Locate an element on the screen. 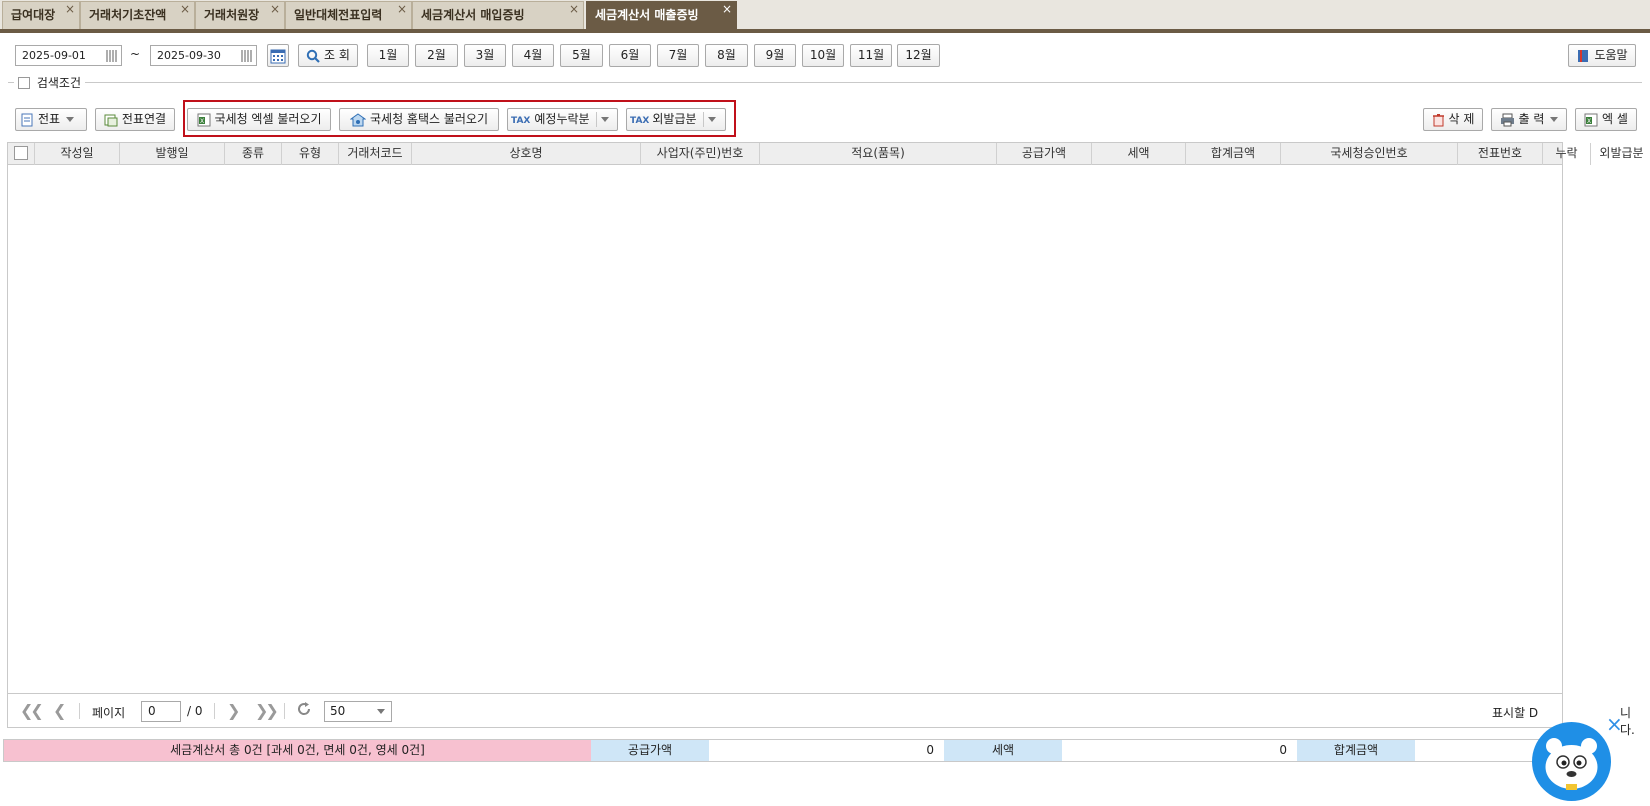  first-page-icon: ❮❮ is located at coordinates (32, 710).